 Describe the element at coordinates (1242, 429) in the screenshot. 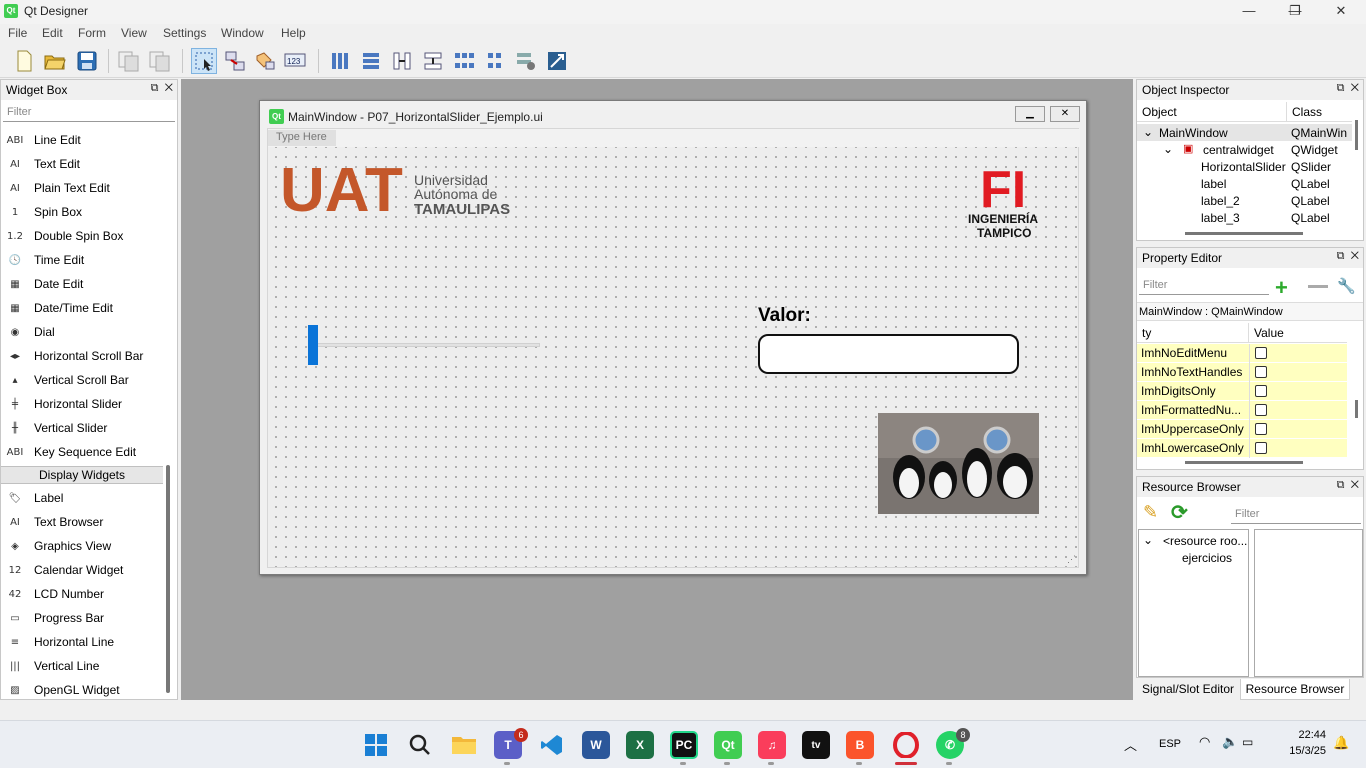

I see `property-row: ImhUppercaseOnly` at that location.